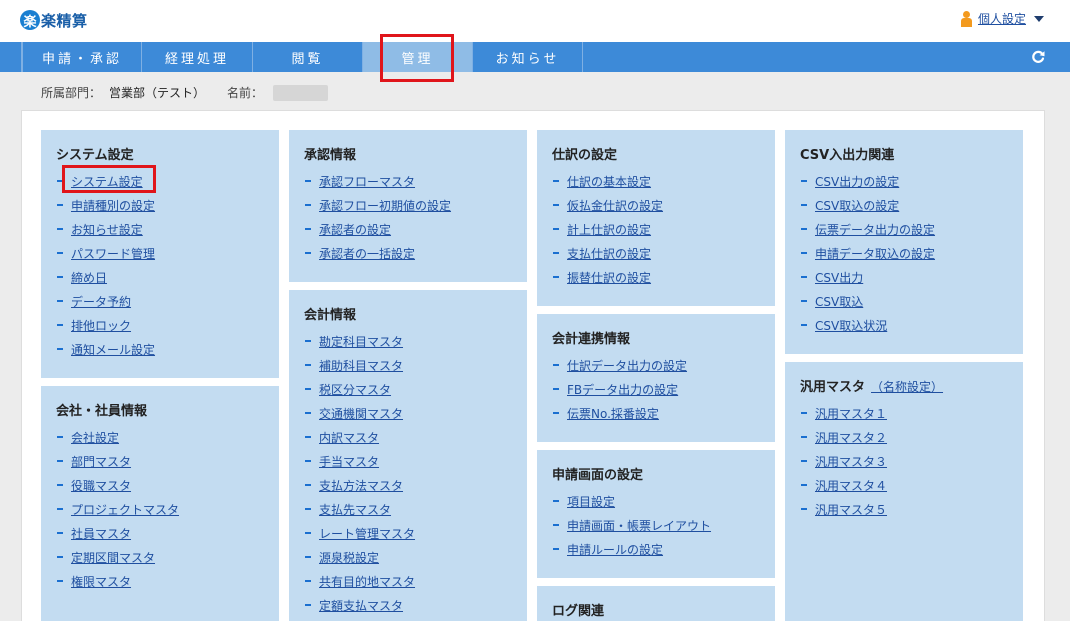 The image size is (1070, 621). What do you see at coordinates (578, 611) in the screenshot?
I see `section-title-text: ログ関連` at bounding box center [578, 611].